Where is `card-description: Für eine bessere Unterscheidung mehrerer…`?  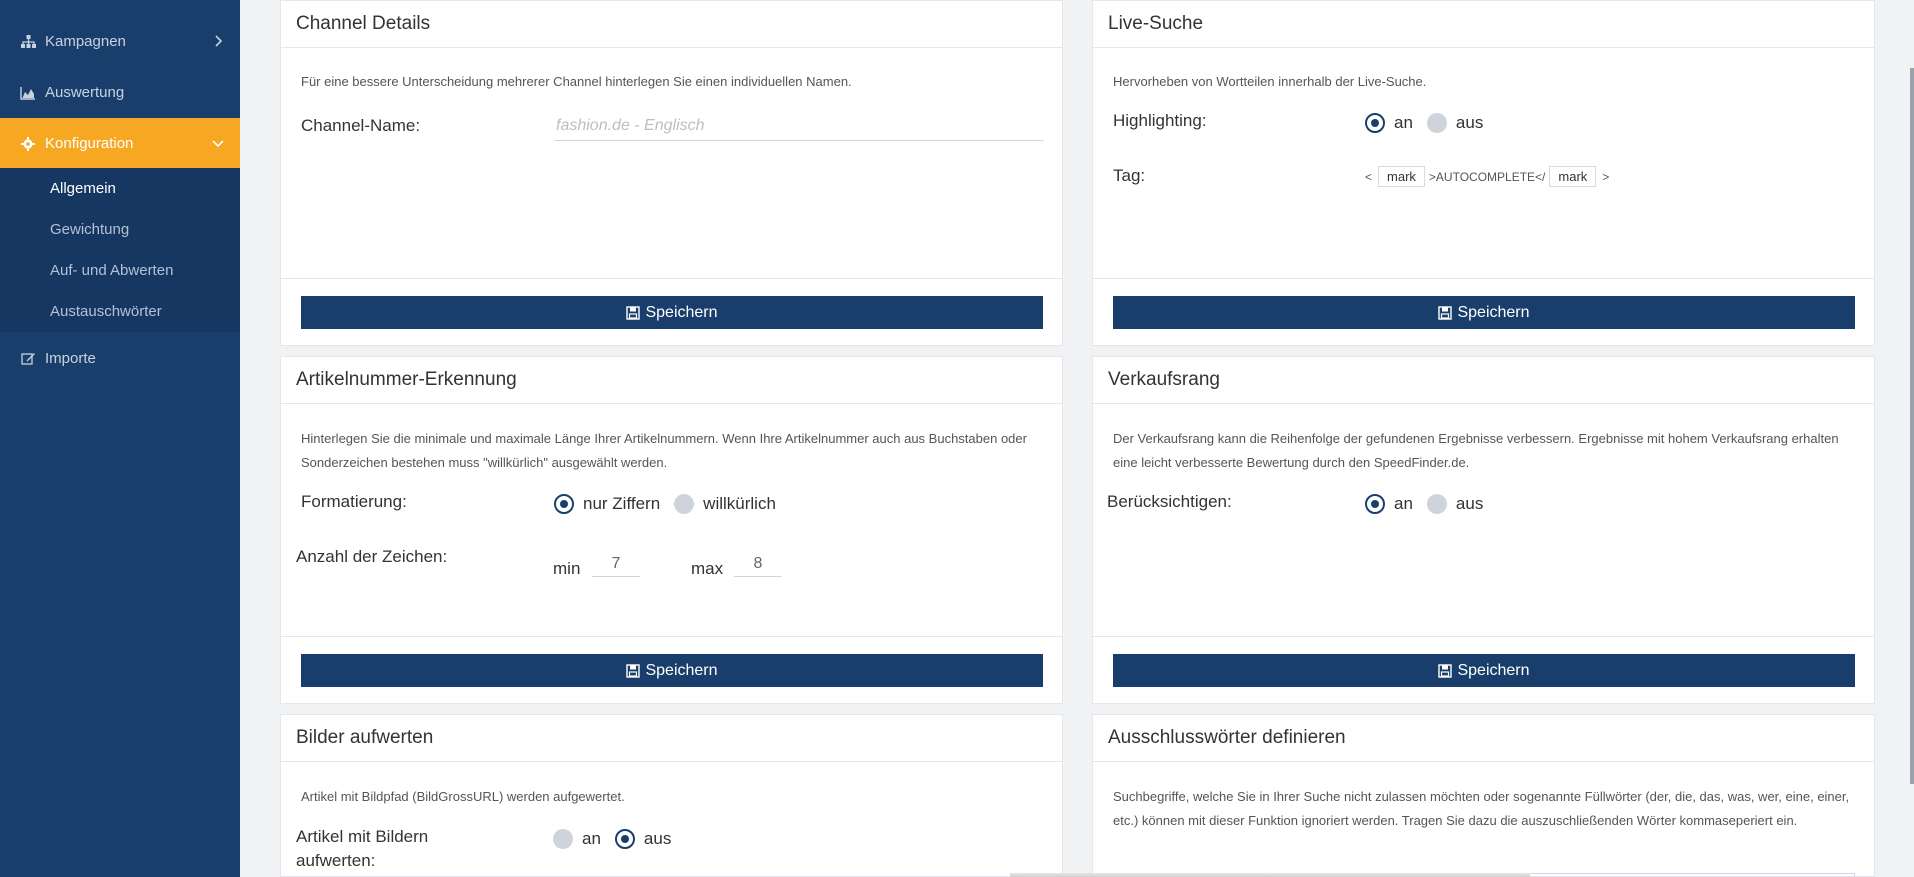 card-description: Für eine bessere Unterscheidung mehrerer… is located at coordinates (576, 81).